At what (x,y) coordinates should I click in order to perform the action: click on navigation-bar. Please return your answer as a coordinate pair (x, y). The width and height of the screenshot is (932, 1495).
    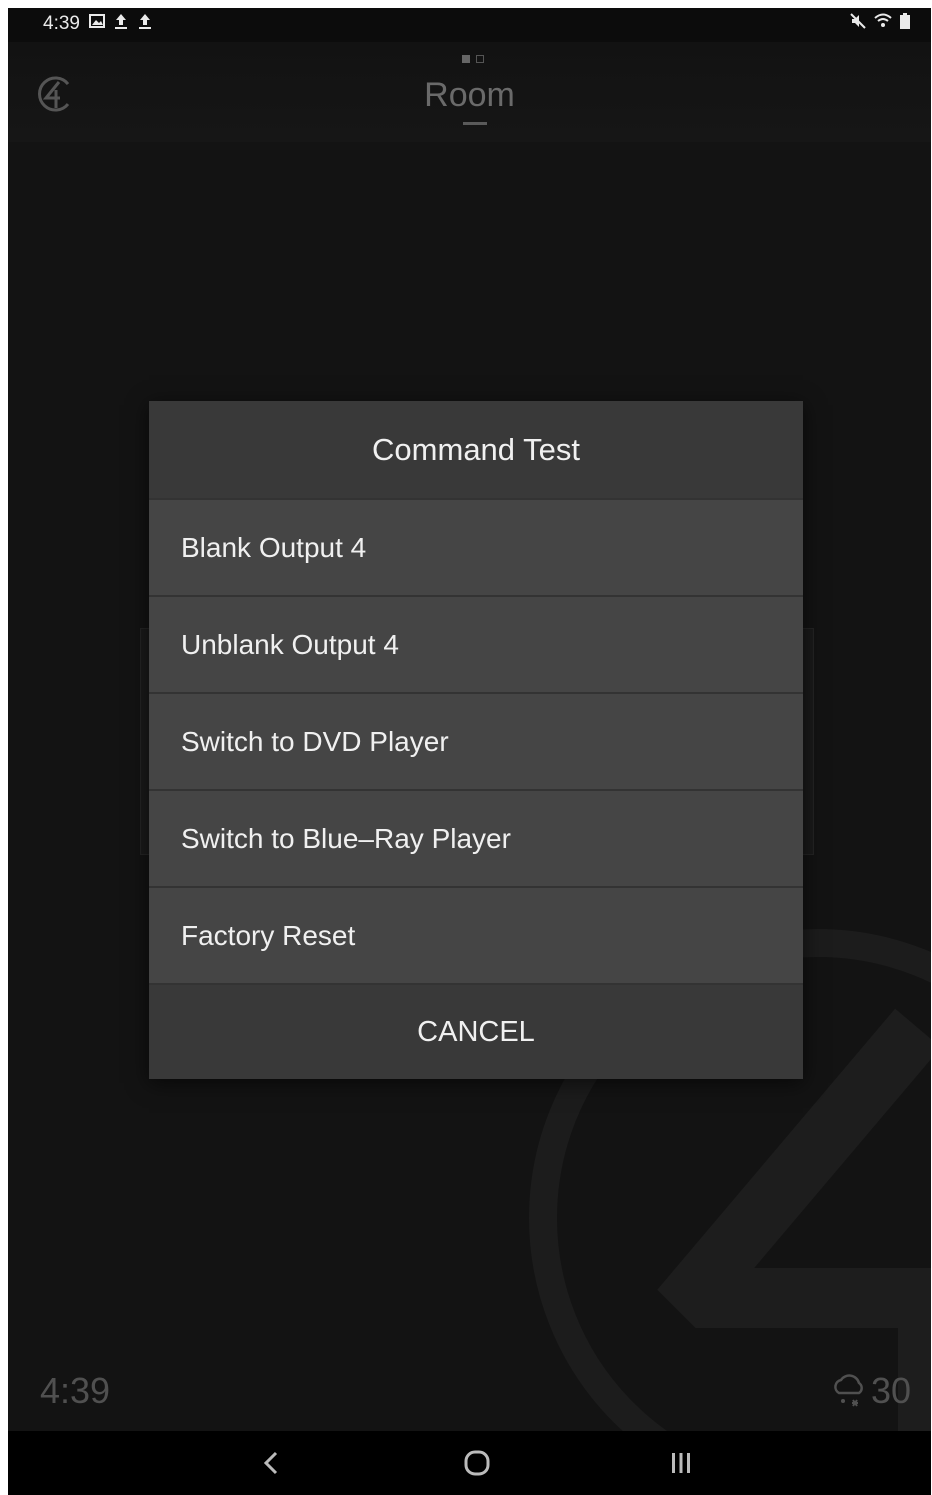
    Looking at the image, I should click on (469, 1463).